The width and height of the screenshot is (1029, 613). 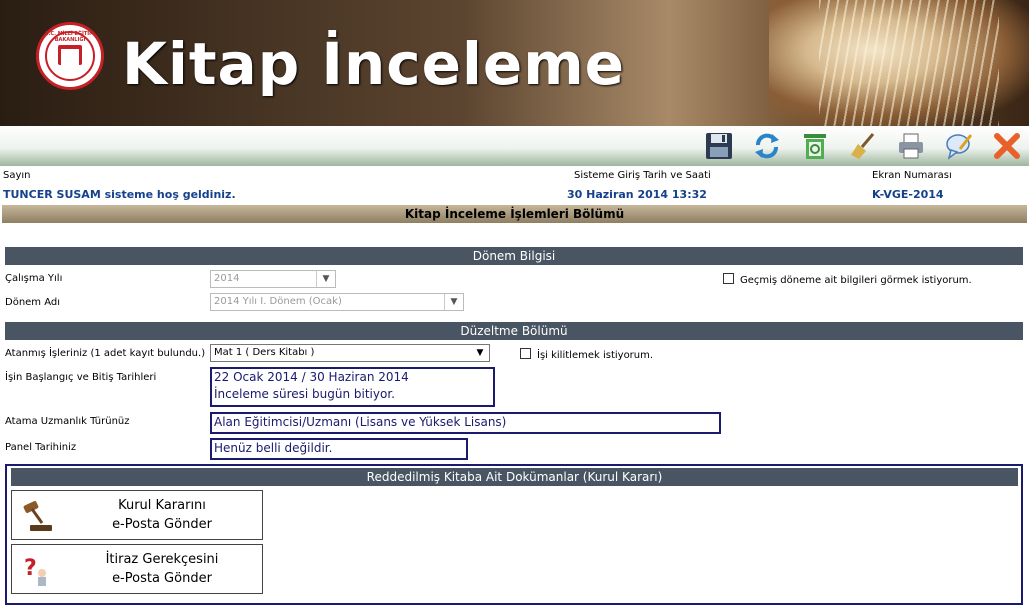 What do you see at coordinates (67, 421) in the screenshot?
I see `specialization-label: Atama Uzmanlık Türünüz` at bounding box center [67, 421].